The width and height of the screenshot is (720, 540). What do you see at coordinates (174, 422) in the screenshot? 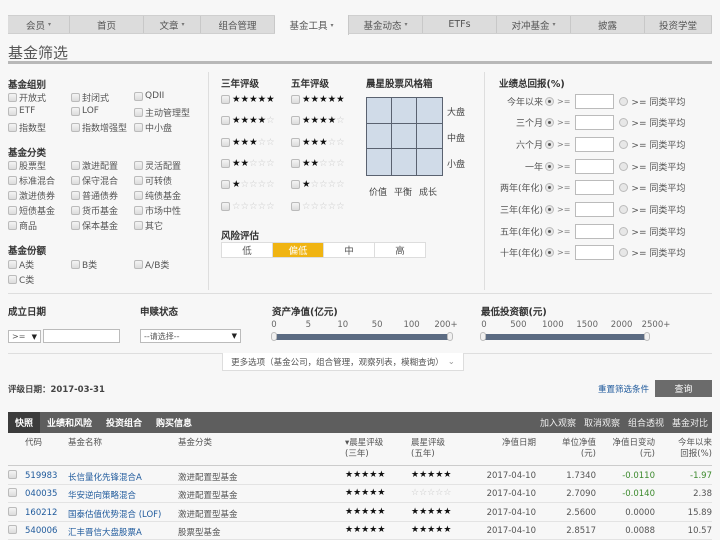
I see `result-tab: 购买信息` at bounding box center [174, 422].